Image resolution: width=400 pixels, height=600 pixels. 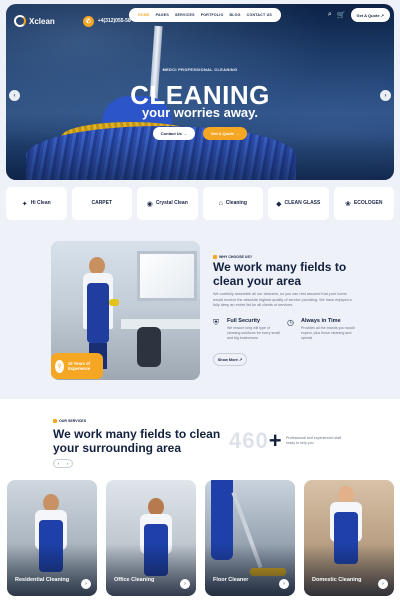 What do you see at coordinates (101, 203) in the screenshot?
I see `brand-logo: CARPET` at bounding box center [101, 203].